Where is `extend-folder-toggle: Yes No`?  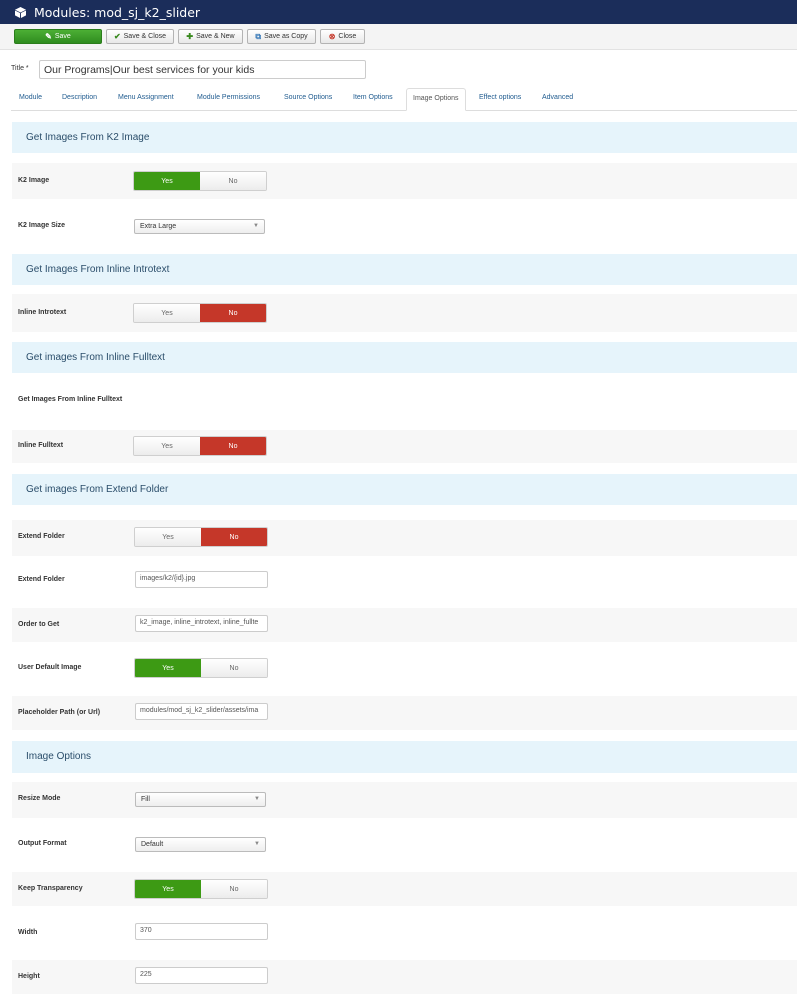 extend-folder-toggle: Yes No is located at coordinates (201, 537).